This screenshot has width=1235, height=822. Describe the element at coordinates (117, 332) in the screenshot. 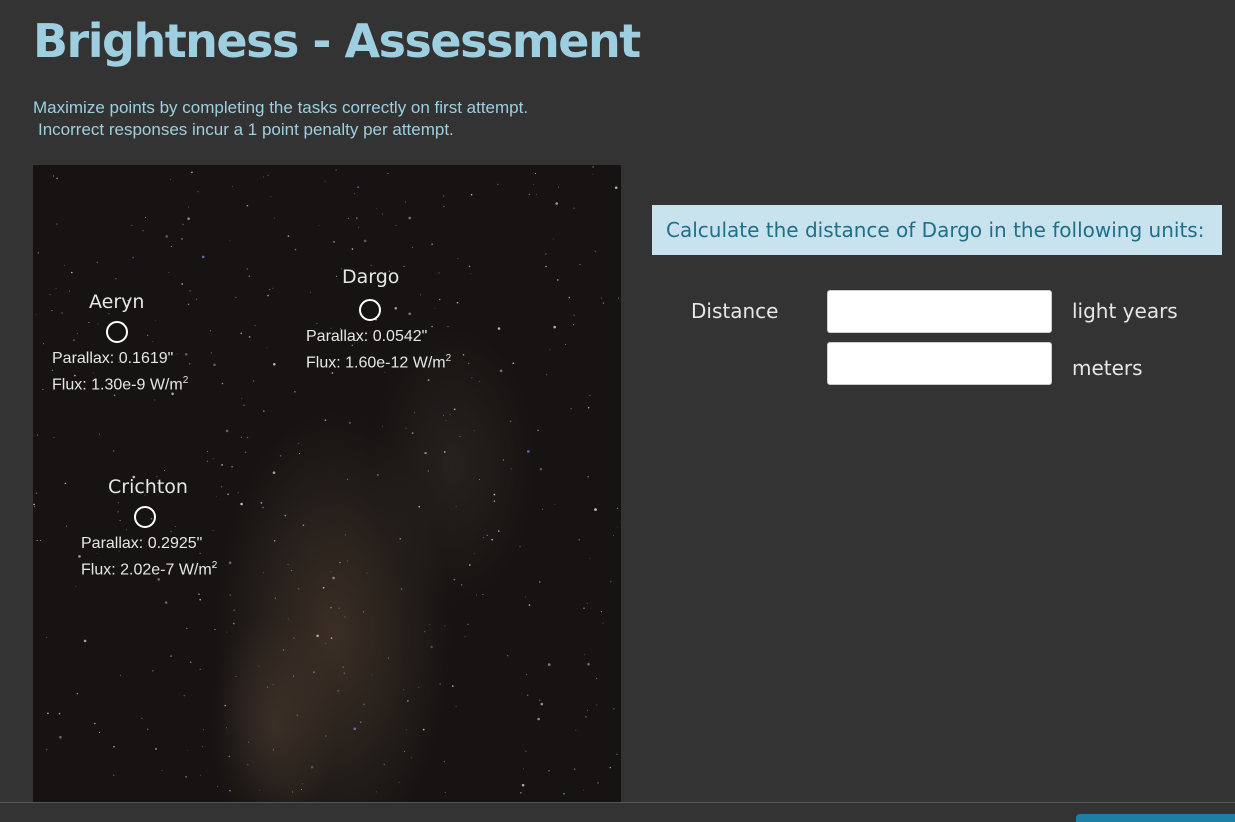

I see `star-circle-aeryn` at that location.